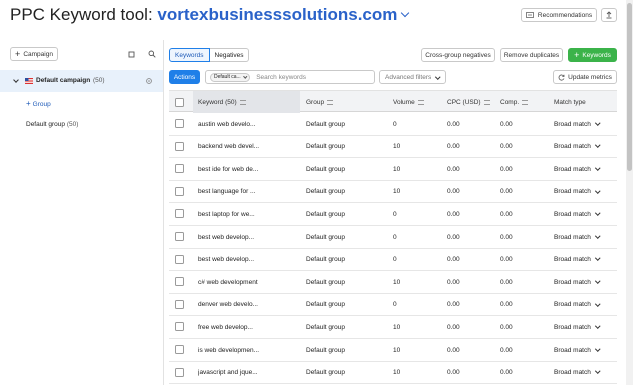 This screenshot has width=633, height=385. Describe the element at coordinates (629, 192) in the screenshot. I see `page-scrollbar` at that location.